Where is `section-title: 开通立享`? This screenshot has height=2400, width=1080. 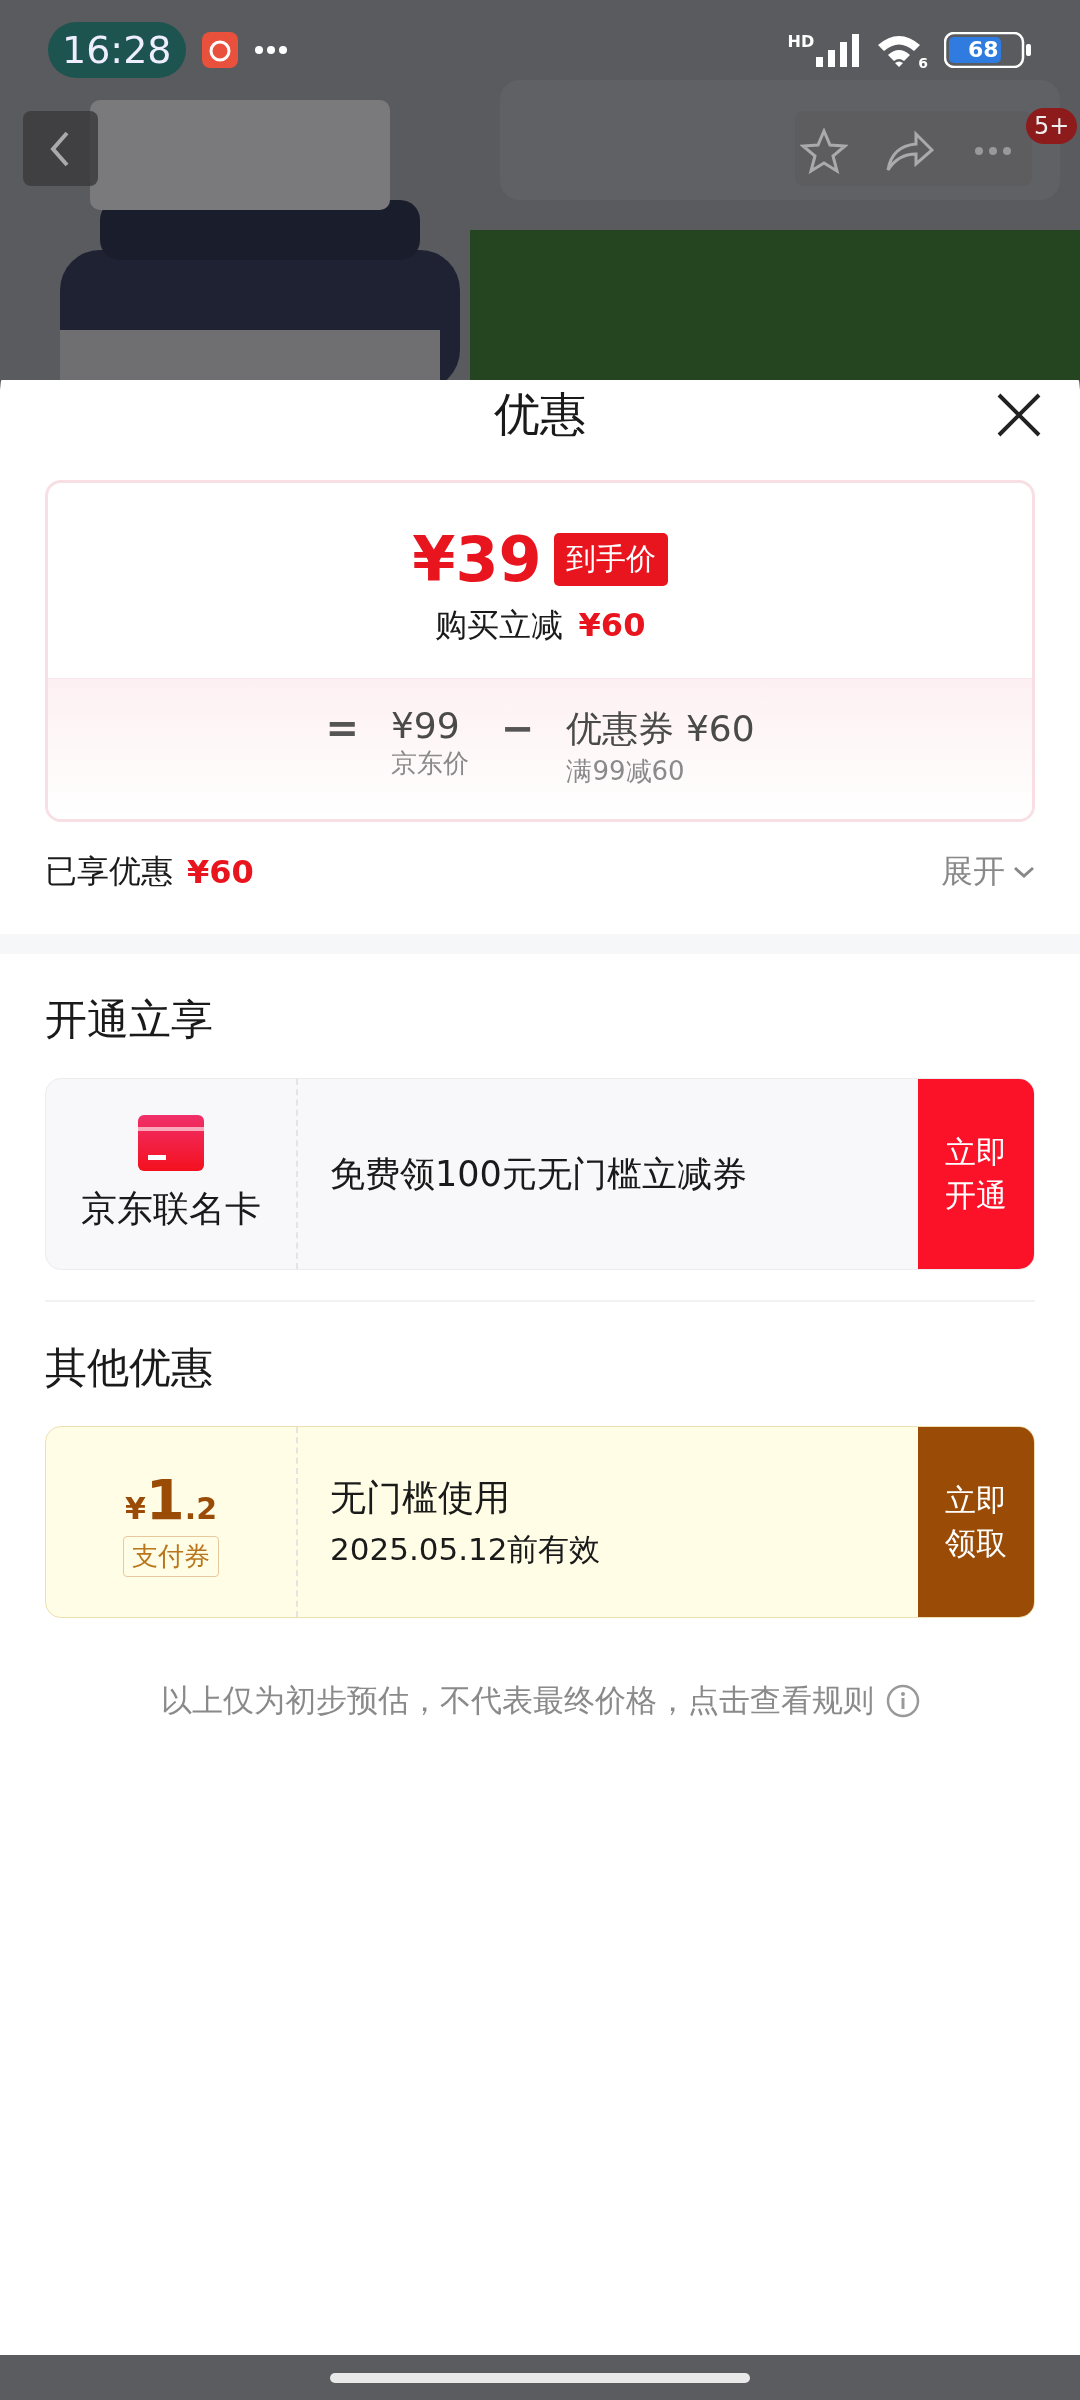 section-title: 开通立享 is located at coordinates (129, 1020).